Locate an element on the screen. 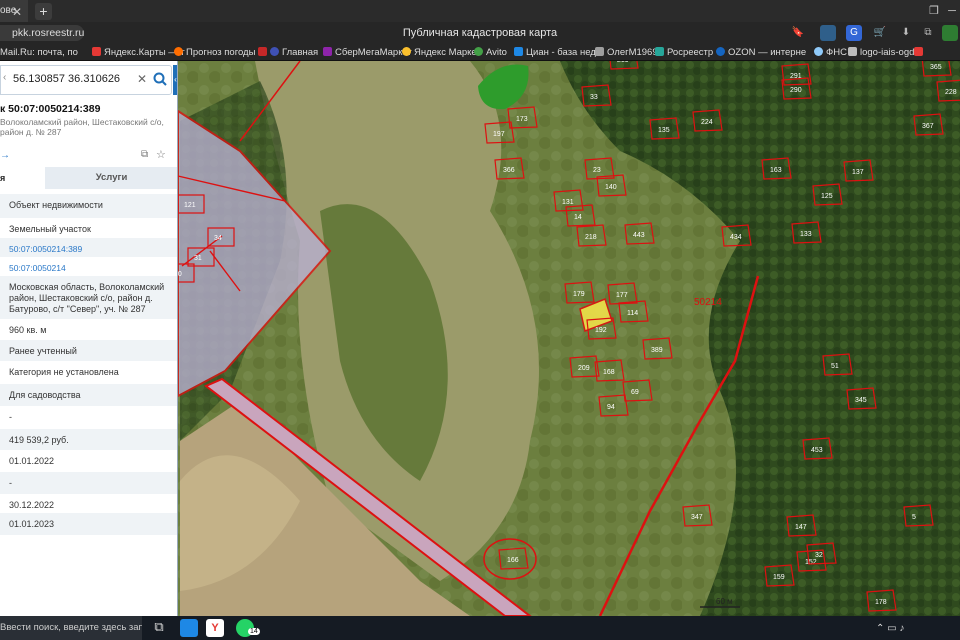 The image size is (960, 640). plot-label: 389 is located at coordinates (657, 350).